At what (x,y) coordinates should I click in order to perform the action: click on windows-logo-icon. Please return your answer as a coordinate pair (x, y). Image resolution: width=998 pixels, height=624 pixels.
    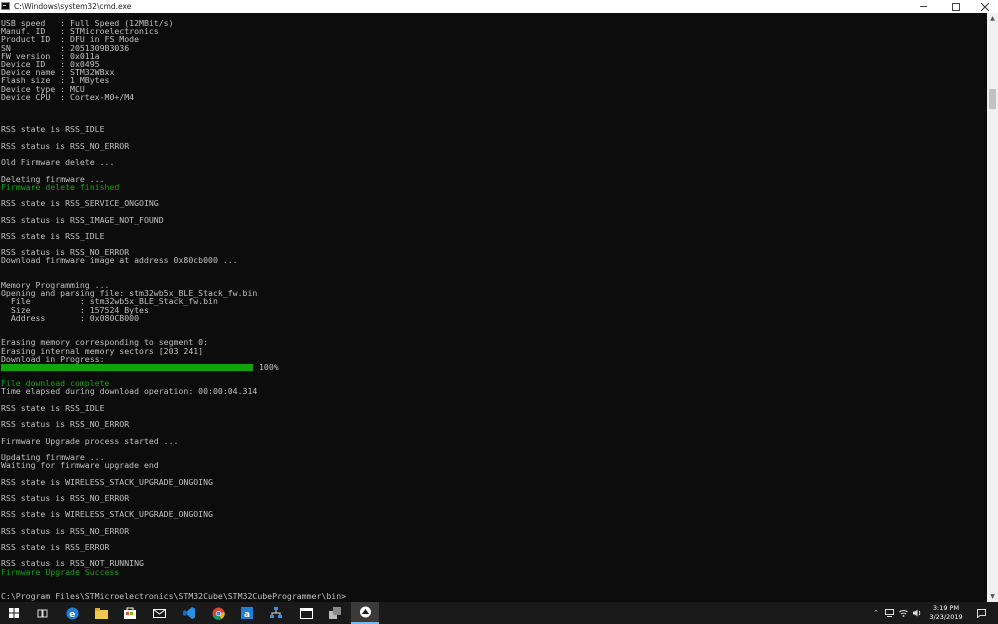
    Looking at the image, I should click on (14, 613).